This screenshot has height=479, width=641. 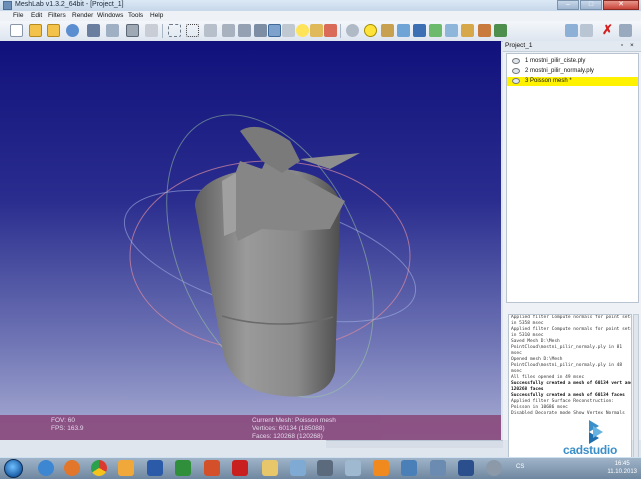 I want to click on move-icon, so click(x=451, y=30).